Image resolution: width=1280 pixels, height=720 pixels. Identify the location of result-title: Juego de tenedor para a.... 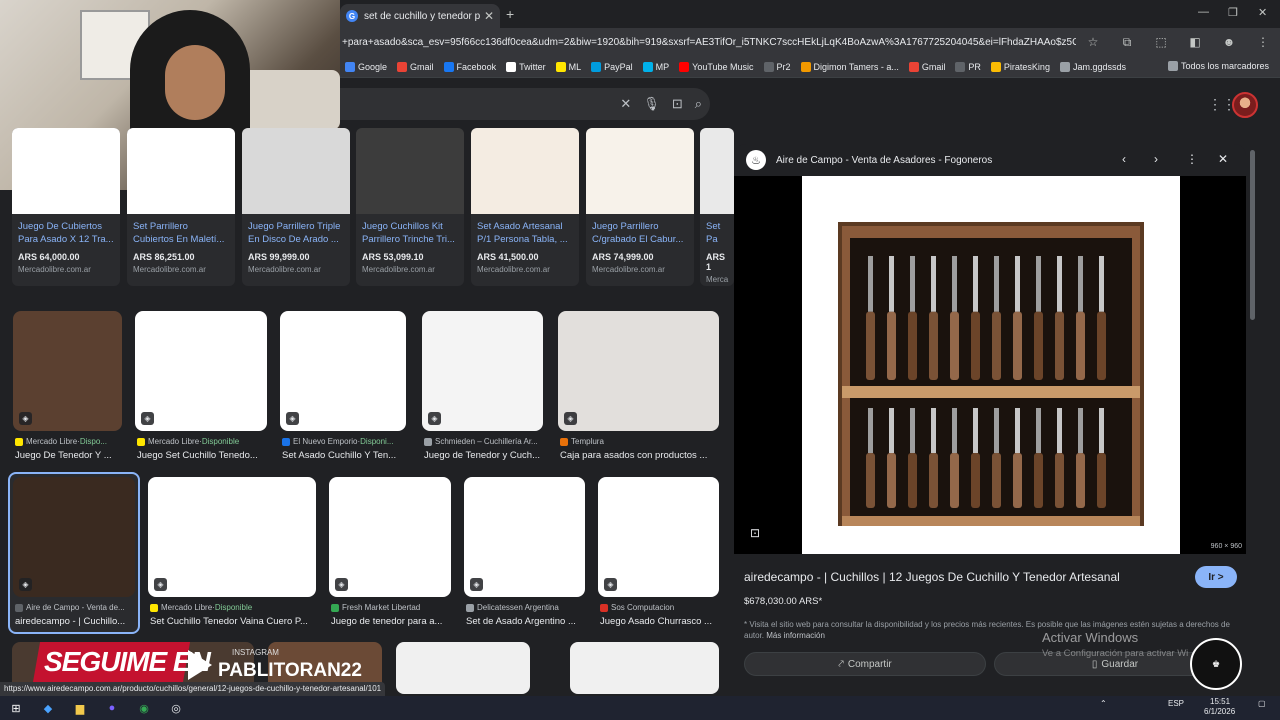
(397, 621).